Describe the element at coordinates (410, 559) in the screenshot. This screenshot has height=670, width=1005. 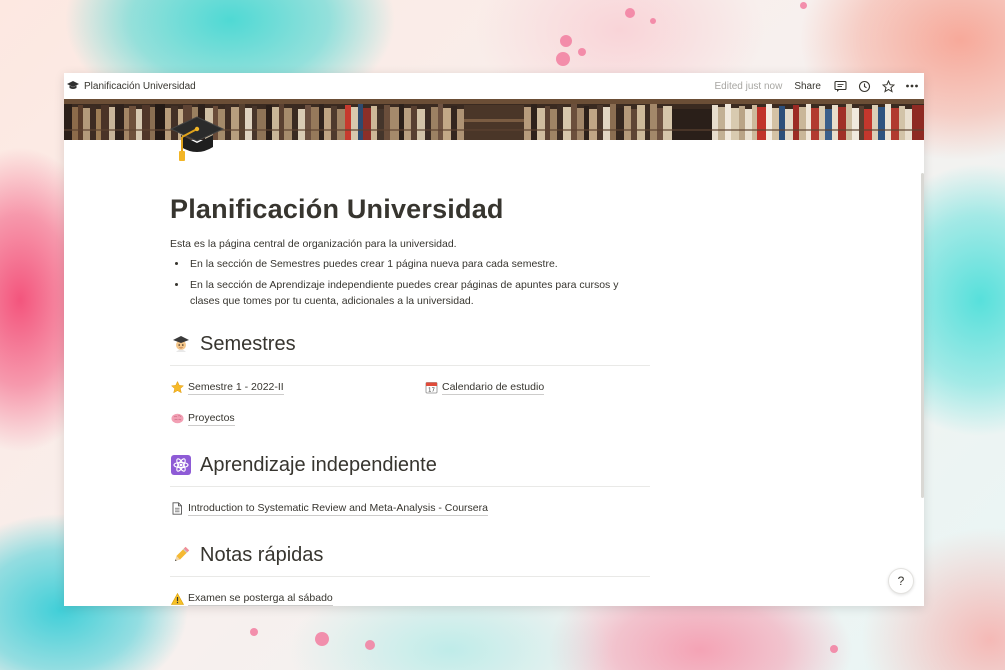
I see `heading-notas: Notas rápidas` at that location.